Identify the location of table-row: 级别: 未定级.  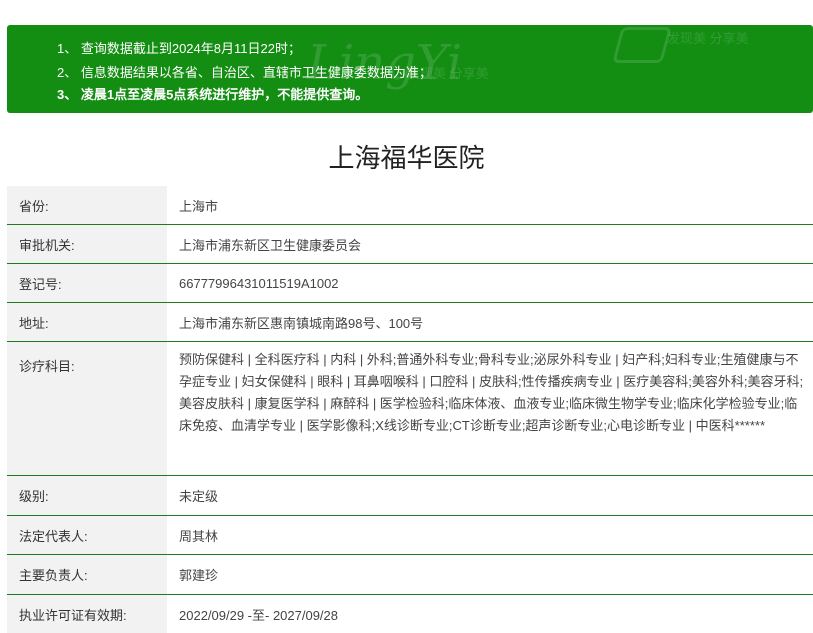
(410, 496).